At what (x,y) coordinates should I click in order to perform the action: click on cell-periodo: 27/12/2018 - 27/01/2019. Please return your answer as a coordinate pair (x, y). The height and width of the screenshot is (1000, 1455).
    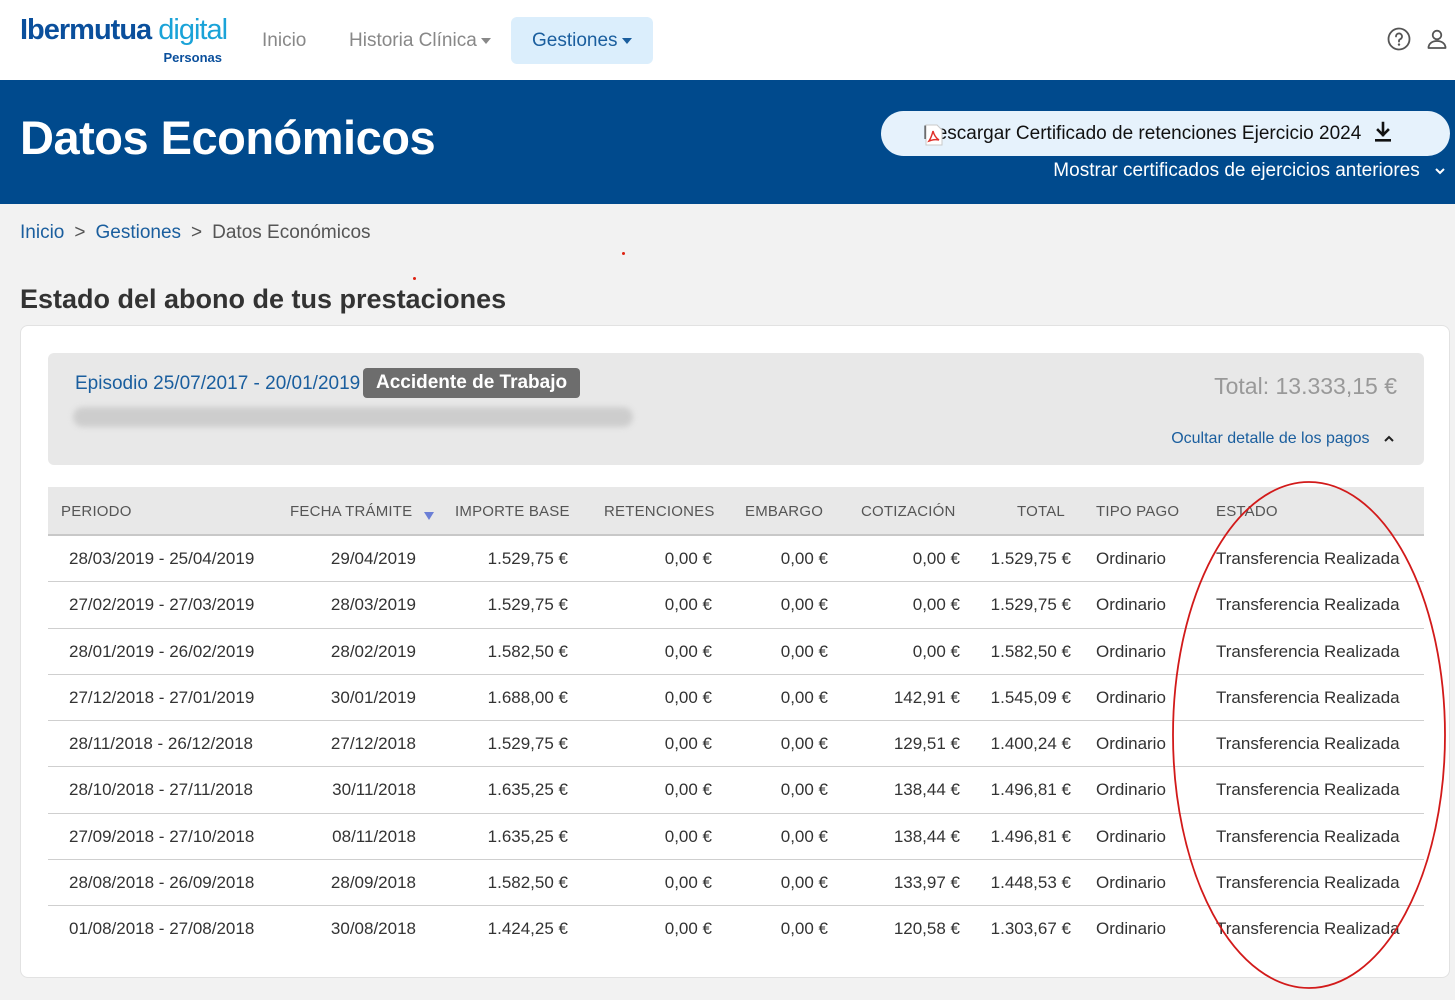
    Looking at the image, I should click on (162, 697).